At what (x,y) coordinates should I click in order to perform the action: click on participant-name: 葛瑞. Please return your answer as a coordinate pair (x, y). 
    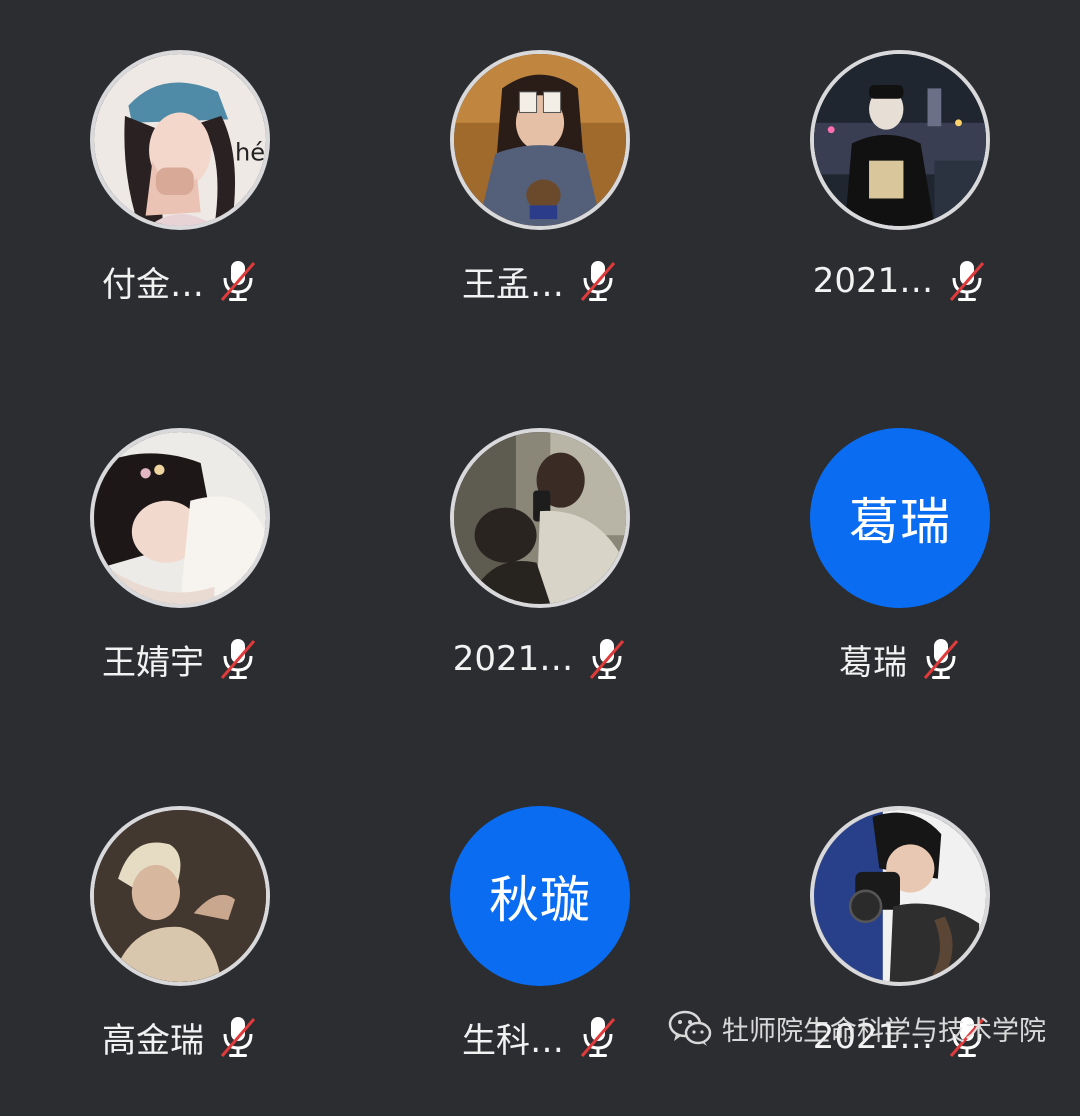
    Looking at the image, I should click on (873, 662).